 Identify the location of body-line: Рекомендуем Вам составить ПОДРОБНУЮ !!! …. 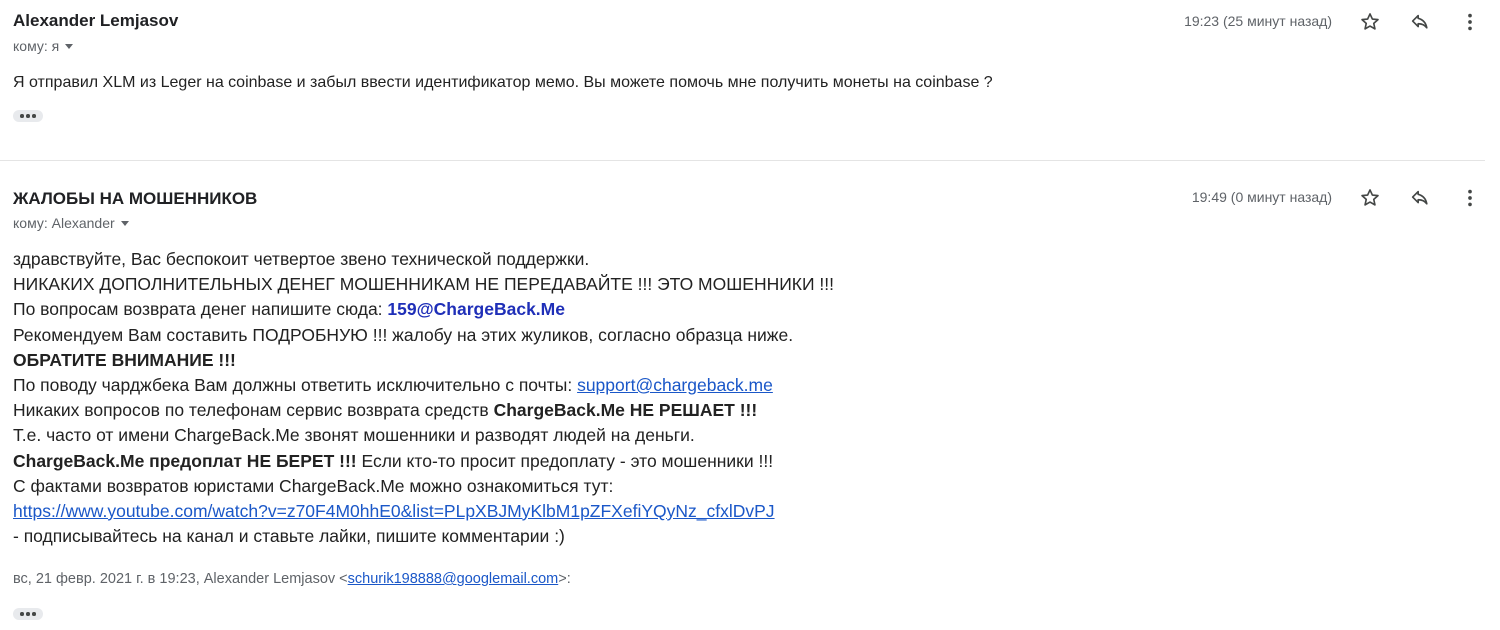
(403, 334).